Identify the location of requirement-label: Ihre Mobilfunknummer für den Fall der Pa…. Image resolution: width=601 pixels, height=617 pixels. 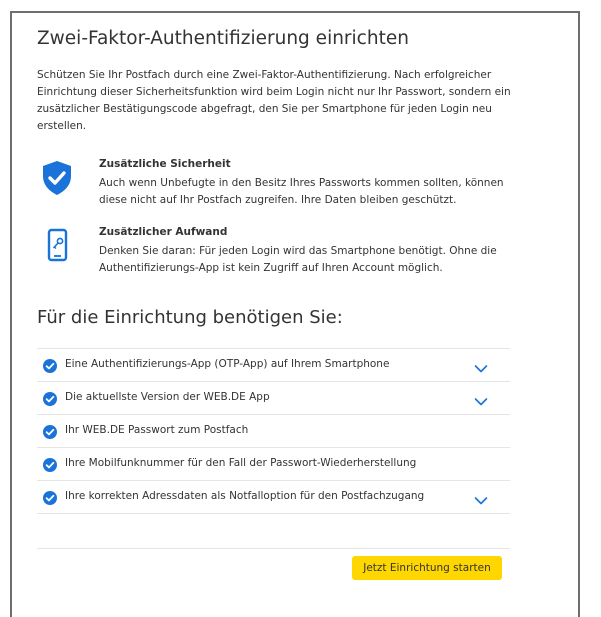
(241, 463).